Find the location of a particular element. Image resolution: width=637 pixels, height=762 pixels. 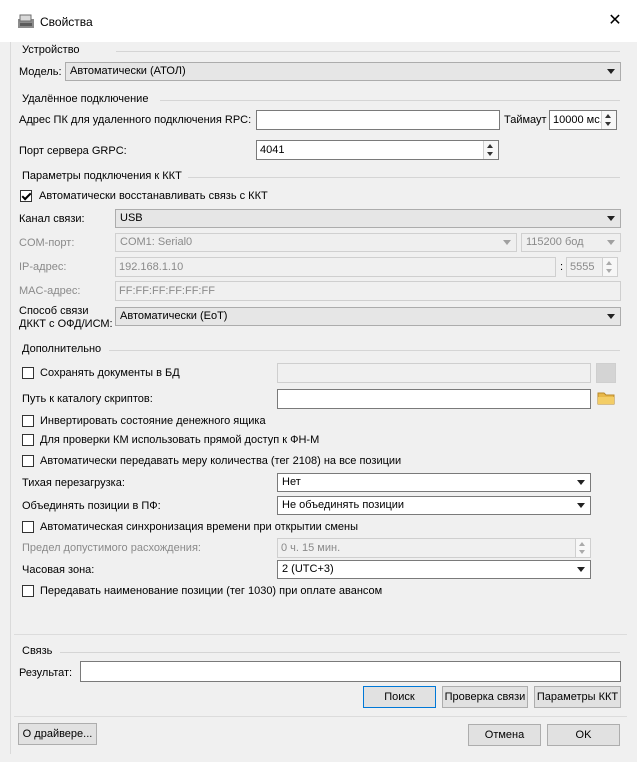

ip-address-input: 192.168.1.10 is located at coordinates (335, 267).